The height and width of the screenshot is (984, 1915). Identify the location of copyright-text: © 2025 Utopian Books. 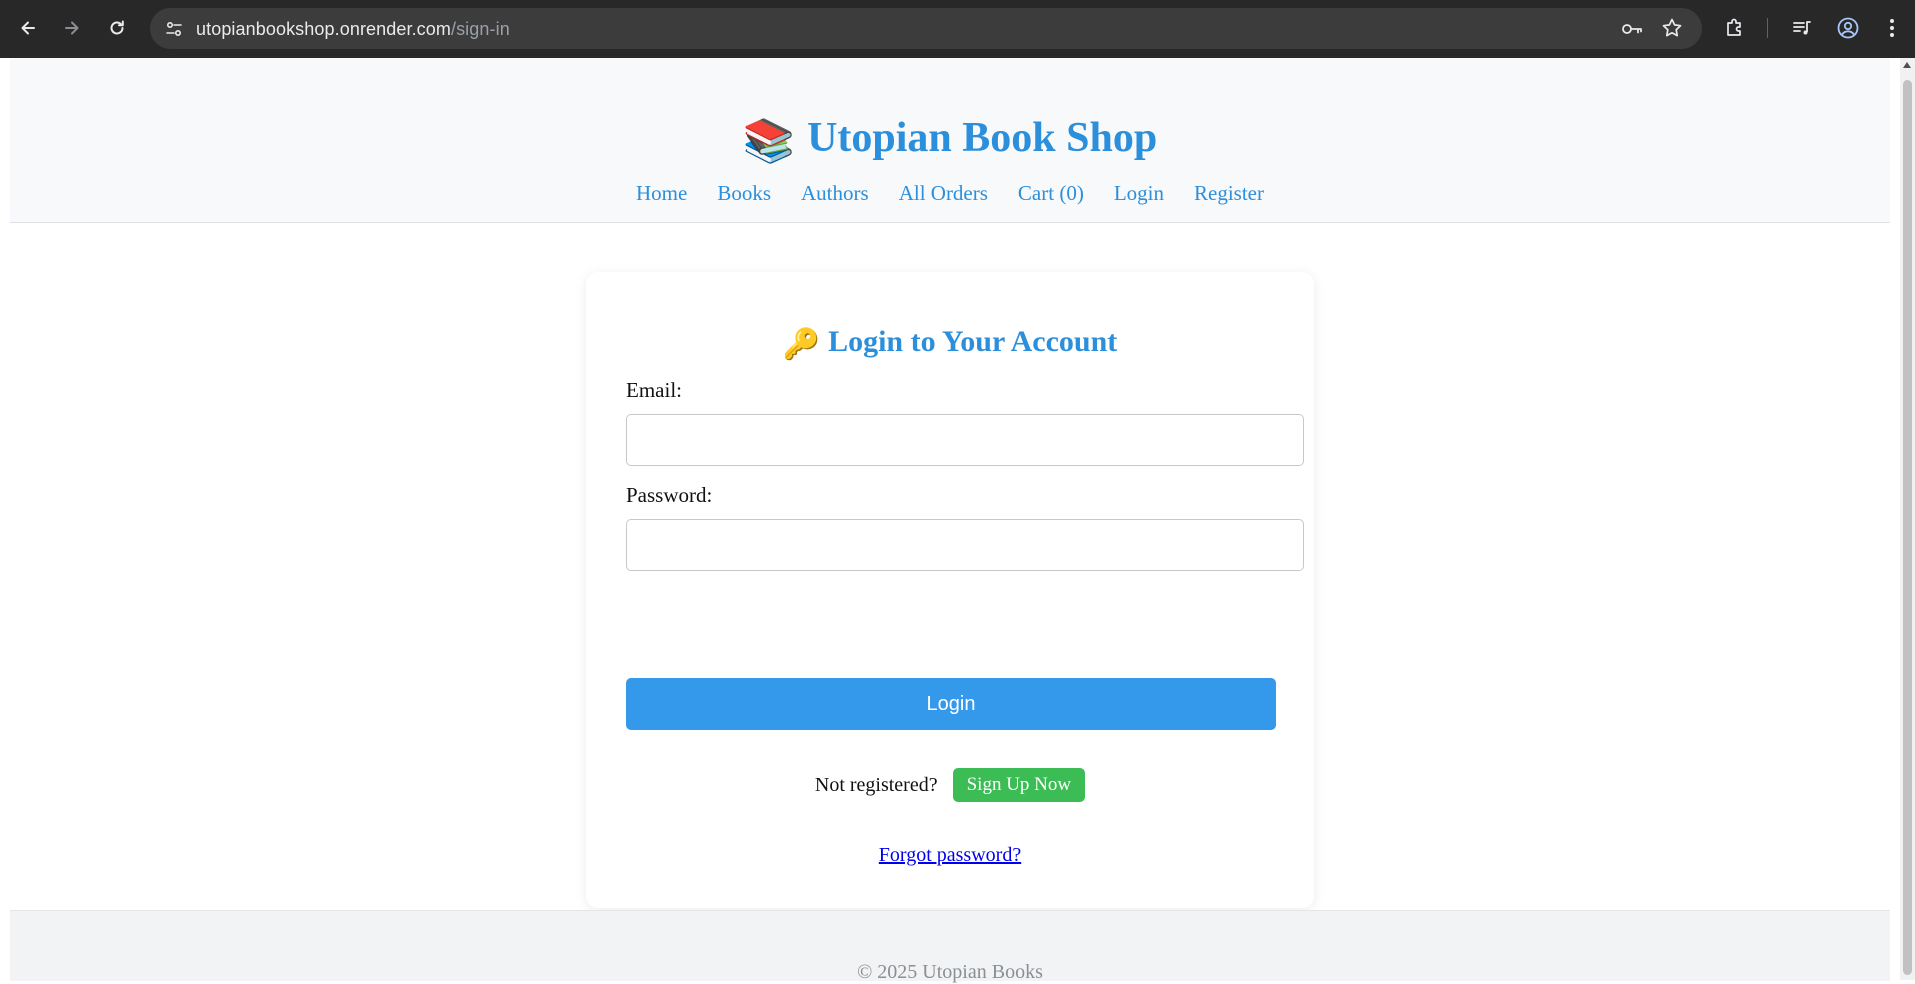
(950, 972).